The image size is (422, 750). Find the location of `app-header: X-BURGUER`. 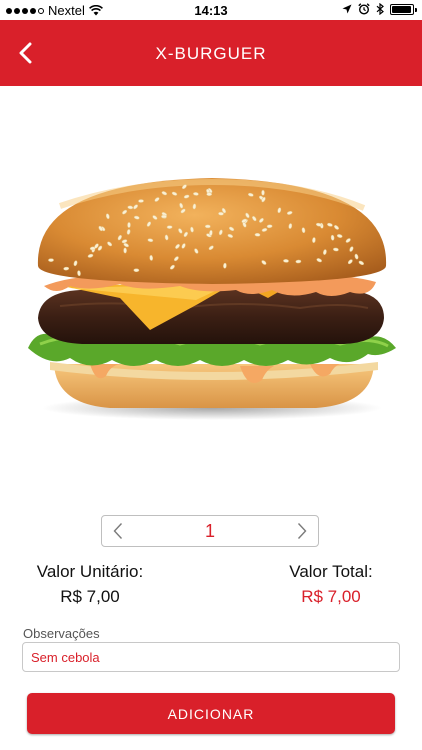

app-header: X-BURGUER is located at coordinates (211, 53).